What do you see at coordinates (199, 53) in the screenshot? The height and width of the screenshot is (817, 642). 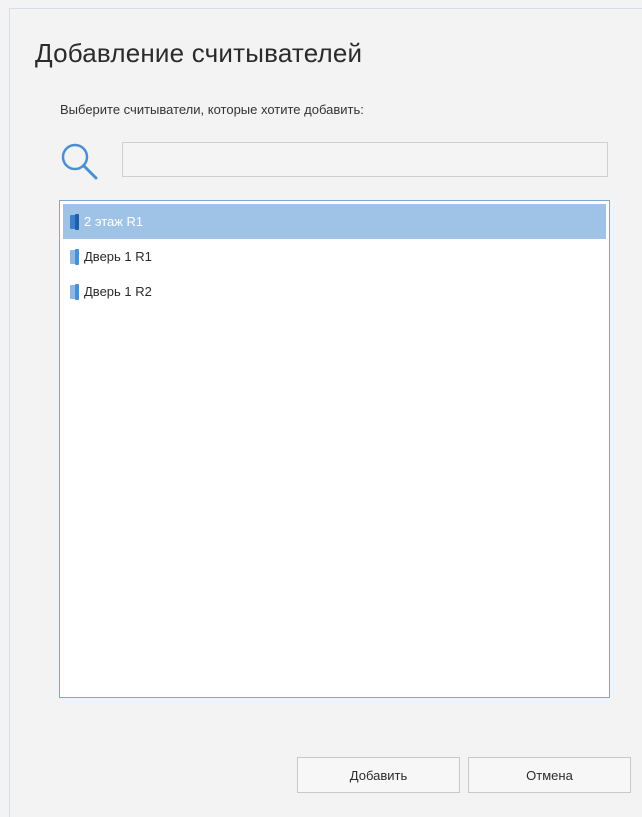 I see `dialog-title: Добавление считывателей` at bounding box center [199, 53].